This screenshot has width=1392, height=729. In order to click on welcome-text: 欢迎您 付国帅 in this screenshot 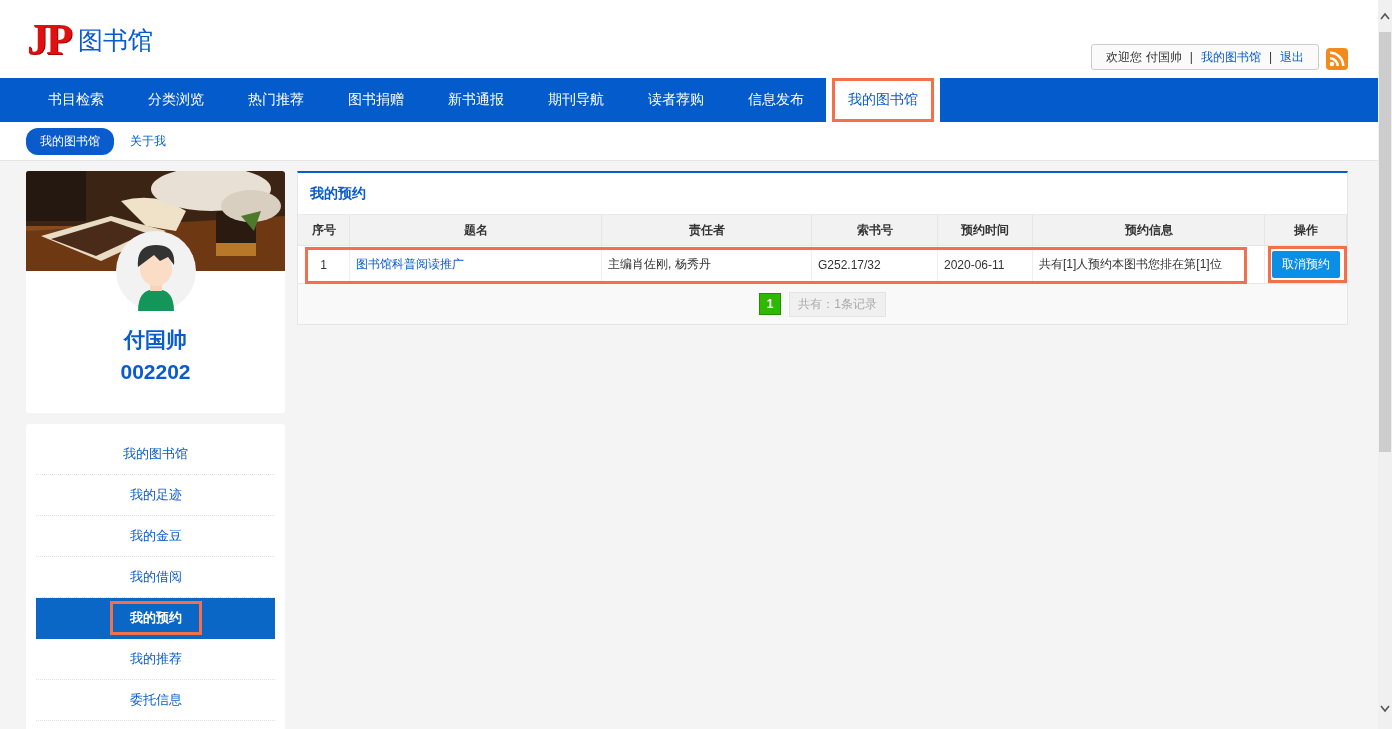, I will do `click(1144, 57)`.